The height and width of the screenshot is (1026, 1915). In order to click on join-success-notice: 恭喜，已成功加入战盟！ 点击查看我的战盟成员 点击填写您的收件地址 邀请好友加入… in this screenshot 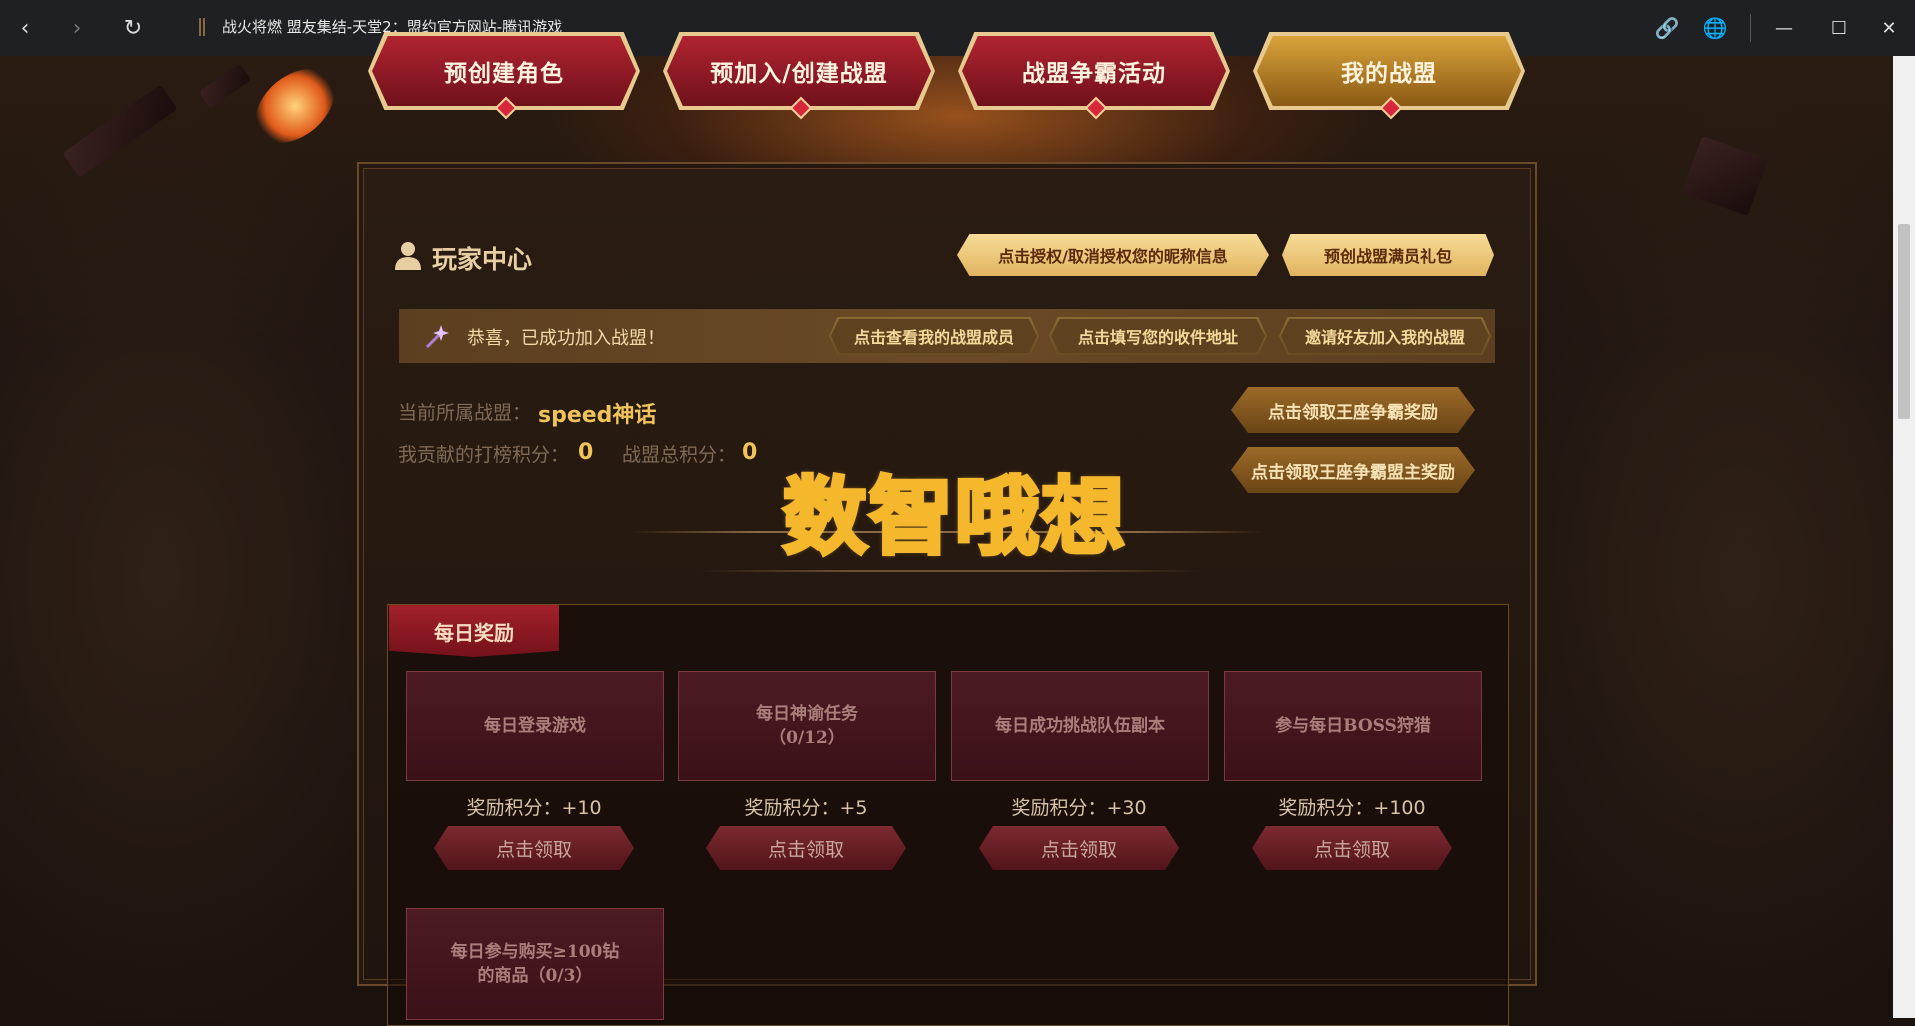, I will do `click(947, 336)`.